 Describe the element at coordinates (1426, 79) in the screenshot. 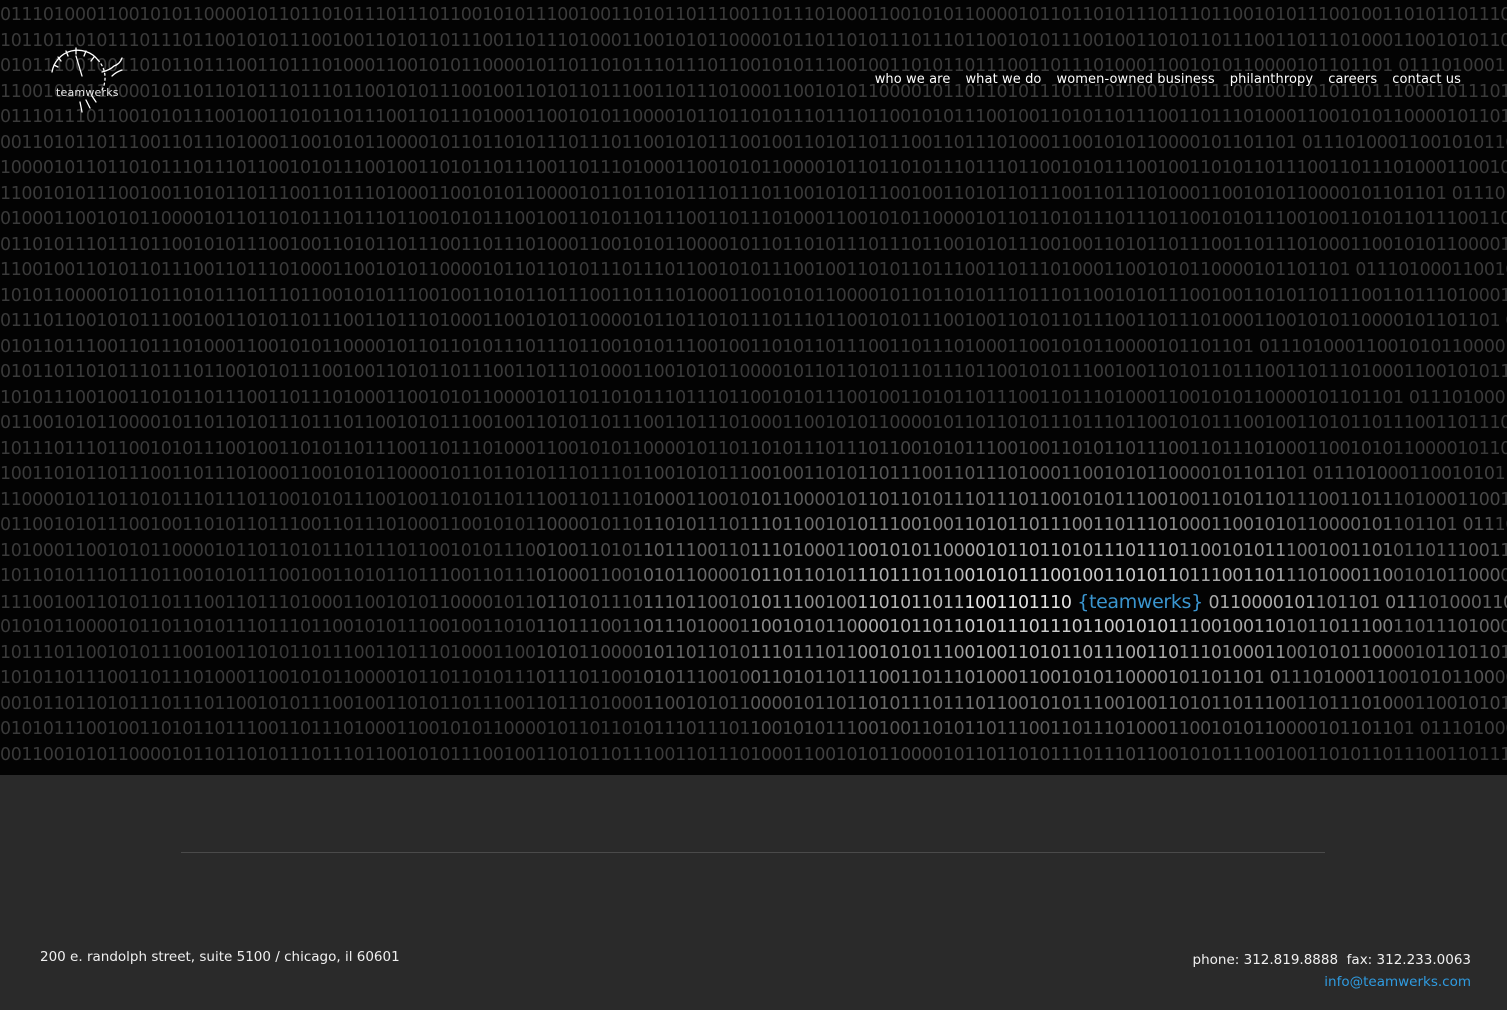

I see `nav-contact-us: contact us` at that location.